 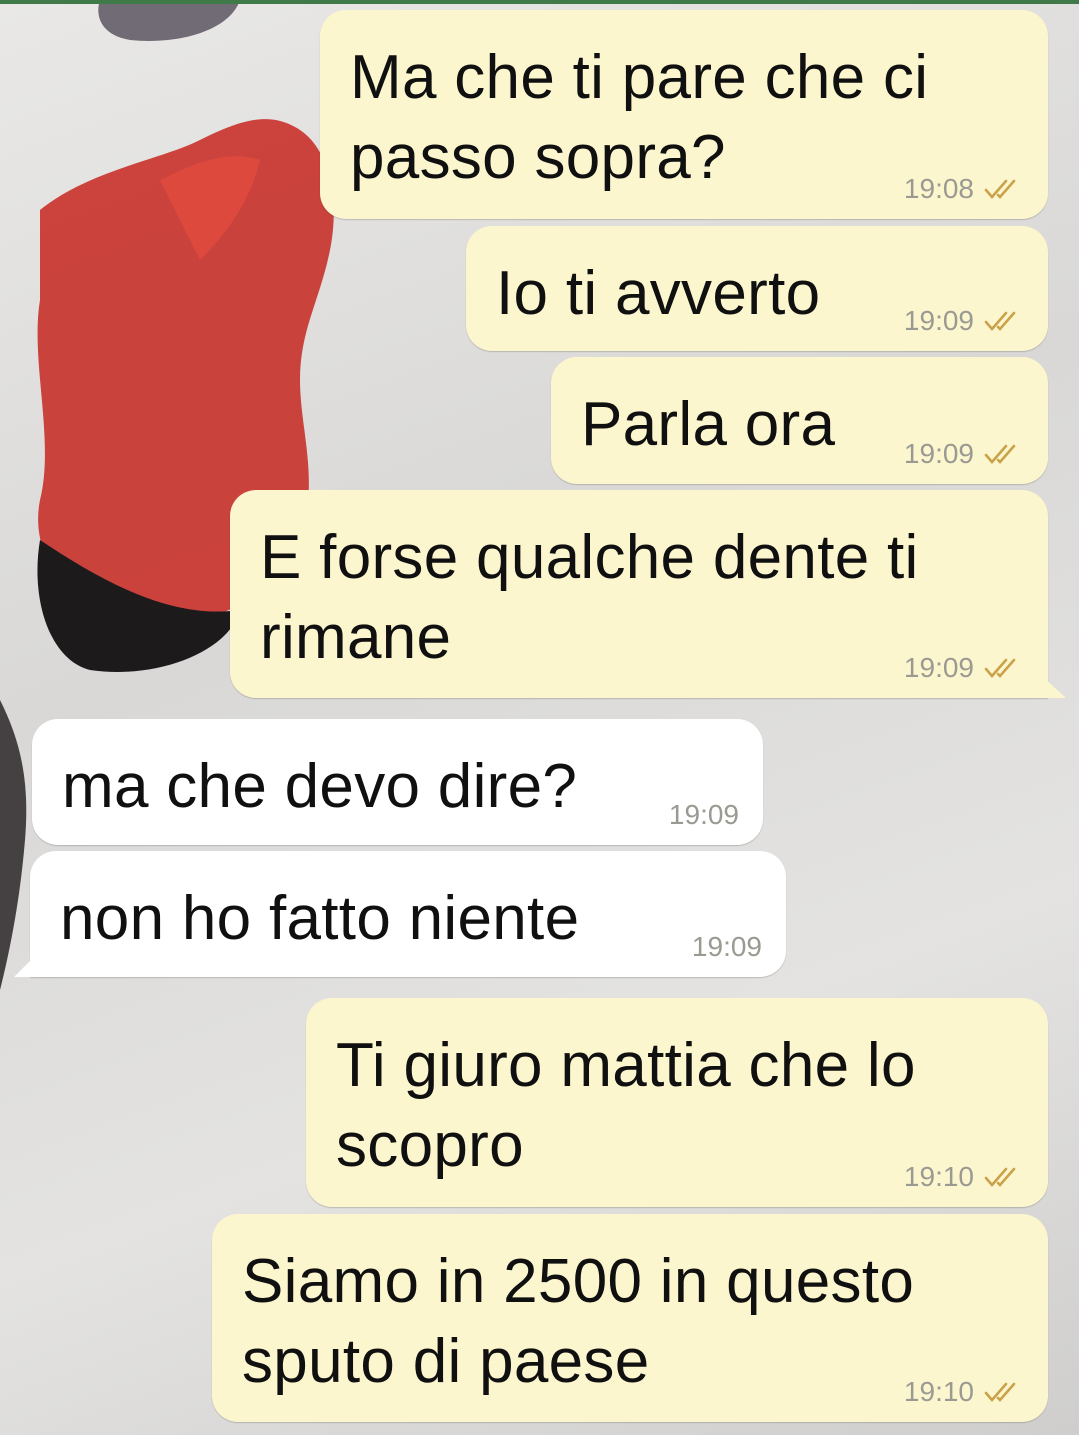 What do you see at coordinates (938, 188) in the screenshot?
I see `message-timestamp: 19:08` at bounding box center [938, 188].